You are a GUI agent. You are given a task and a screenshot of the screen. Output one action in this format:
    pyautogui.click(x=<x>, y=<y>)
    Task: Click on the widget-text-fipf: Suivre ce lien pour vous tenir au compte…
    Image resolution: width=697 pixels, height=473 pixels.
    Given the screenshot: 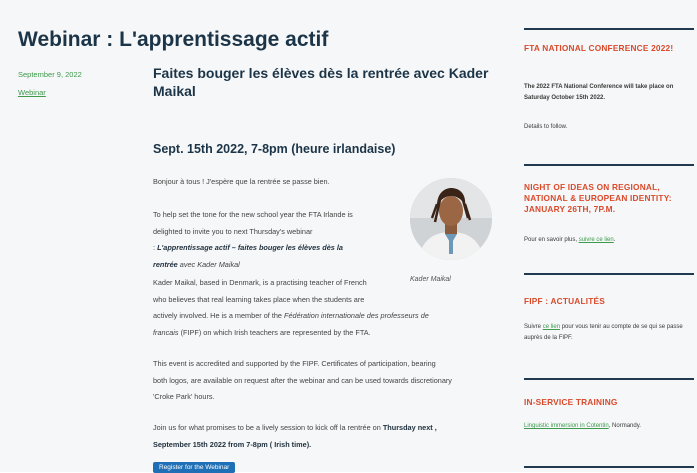 What is the action you would take?
    pyautogui.click(x=608, y=332)
    